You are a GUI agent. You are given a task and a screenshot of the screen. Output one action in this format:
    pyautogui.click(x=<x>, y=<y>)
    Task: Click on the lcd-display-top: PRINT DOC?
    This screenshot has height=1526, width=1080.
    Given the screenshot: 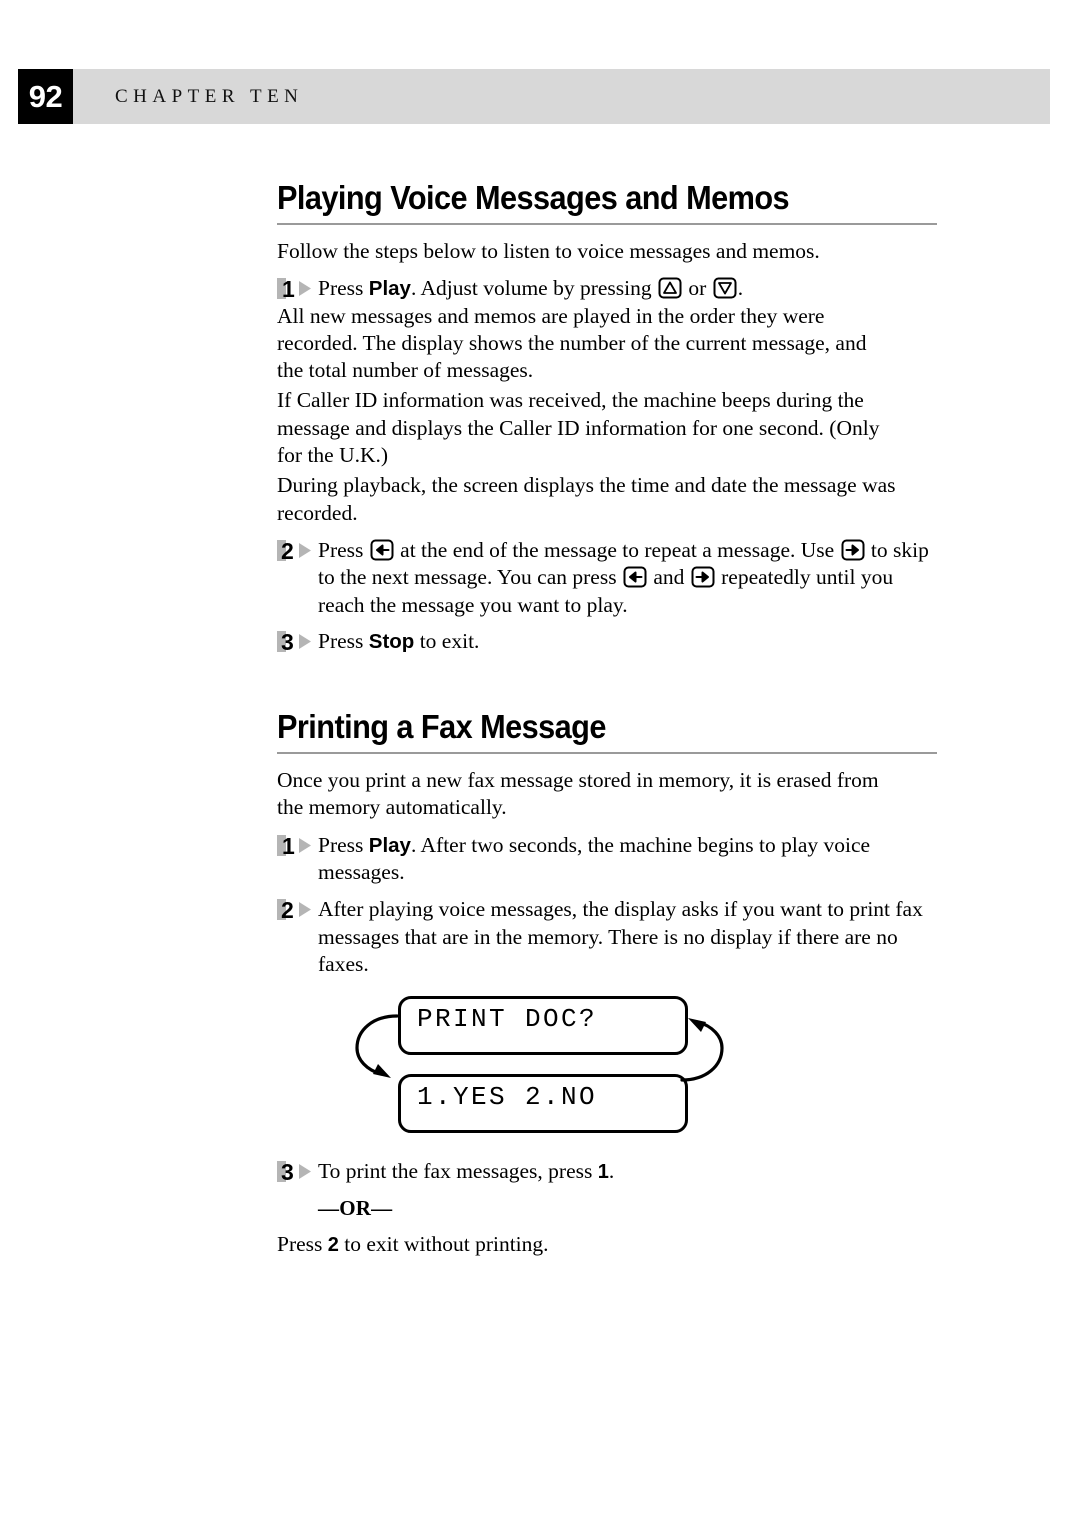 What is the action you would take?
    pyautogui.click(x=543, y=1026)
    